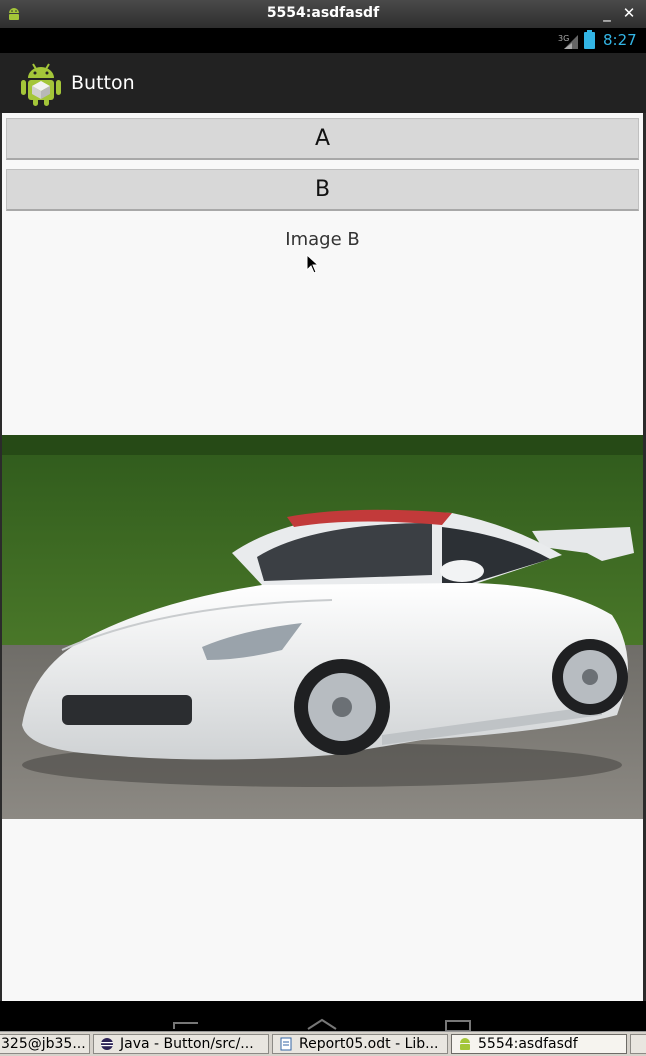 This screenshot has height=1056, width=646. What do you see at coordinates (41, 84) in the screenshot?
I see `android-logo-icon` at bounding box center [41, 84].